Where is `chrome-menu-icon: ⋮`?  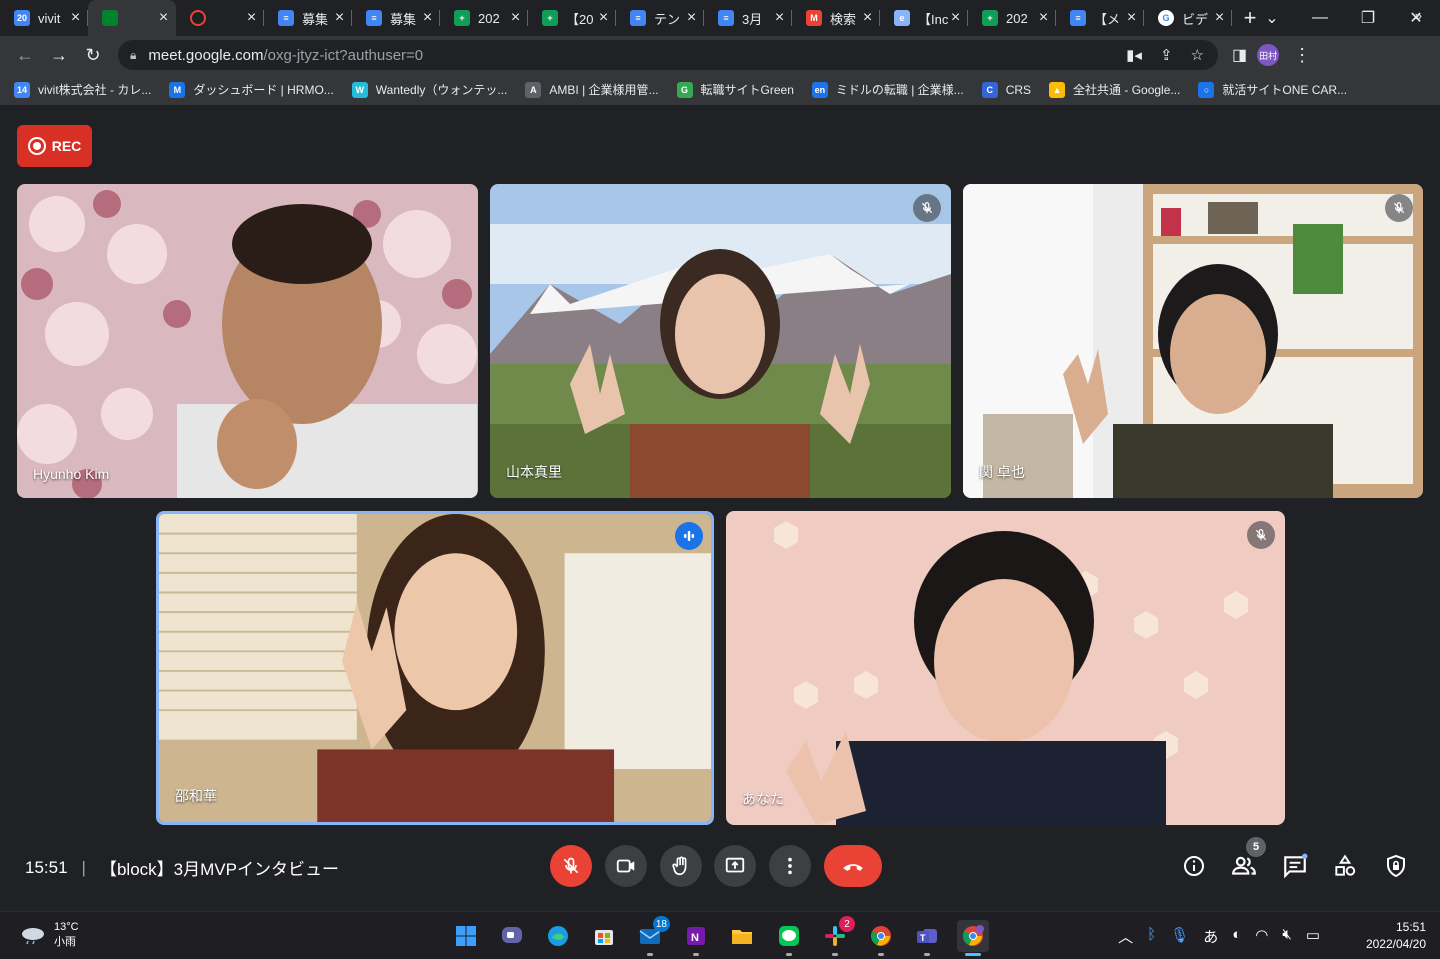 chrome-menu-icon: ⋮ is located at coordinates (1302, 55).